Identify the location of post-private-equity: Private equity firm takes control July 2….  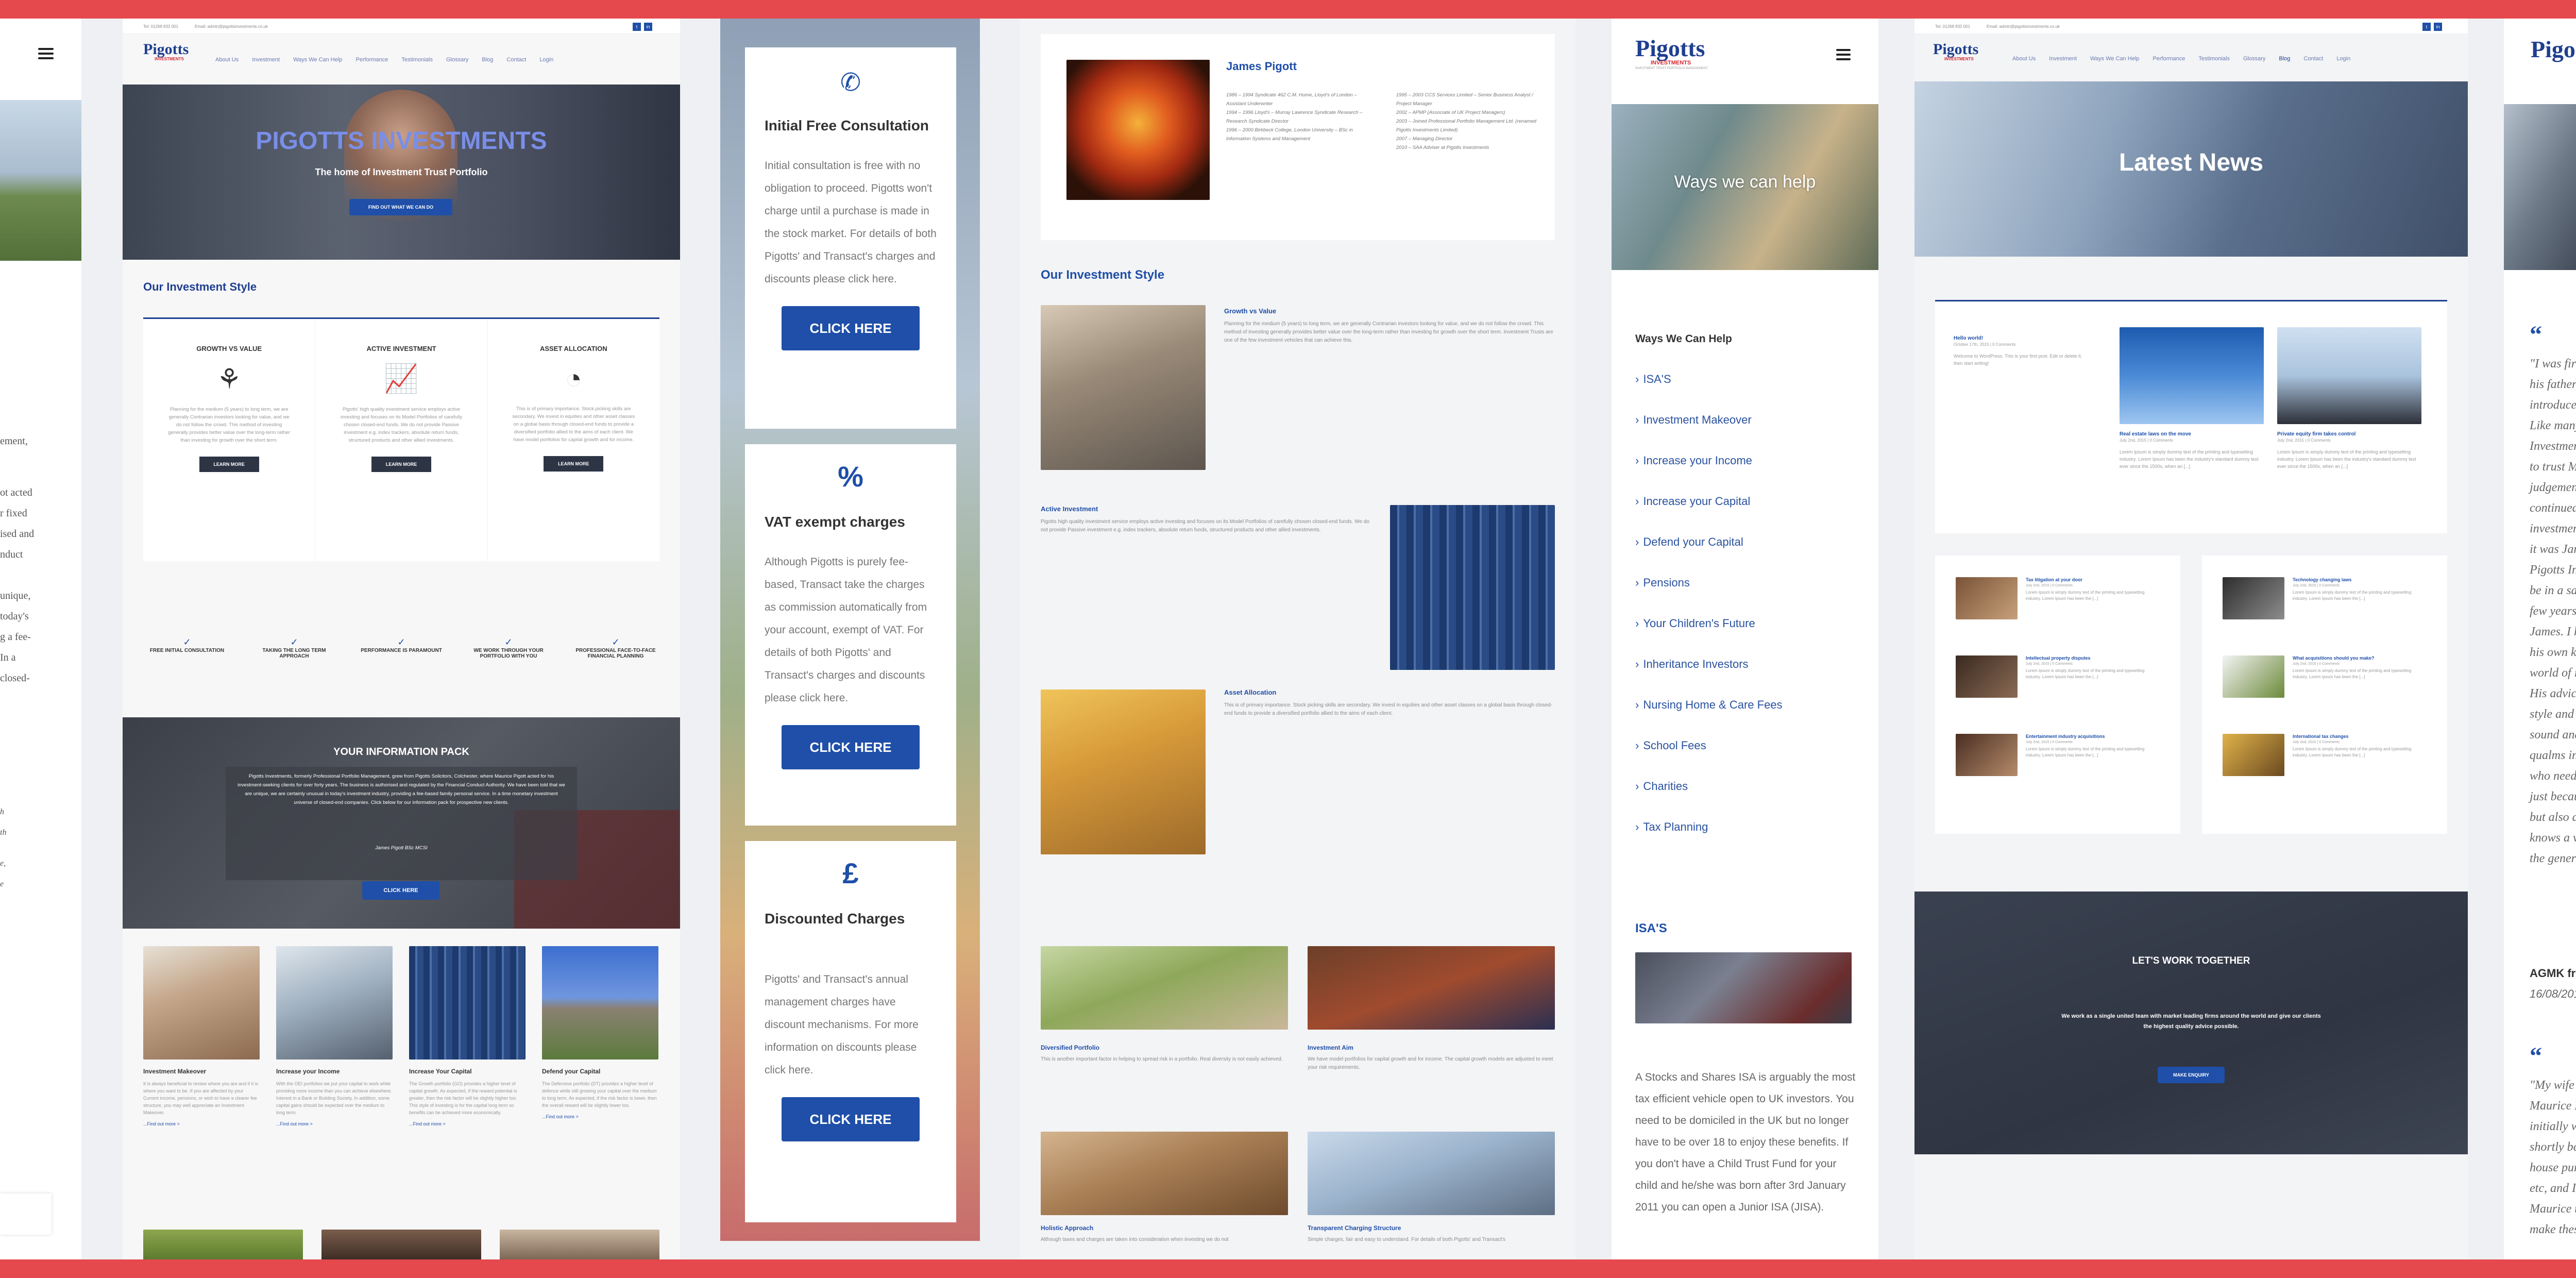
(2349, 451).